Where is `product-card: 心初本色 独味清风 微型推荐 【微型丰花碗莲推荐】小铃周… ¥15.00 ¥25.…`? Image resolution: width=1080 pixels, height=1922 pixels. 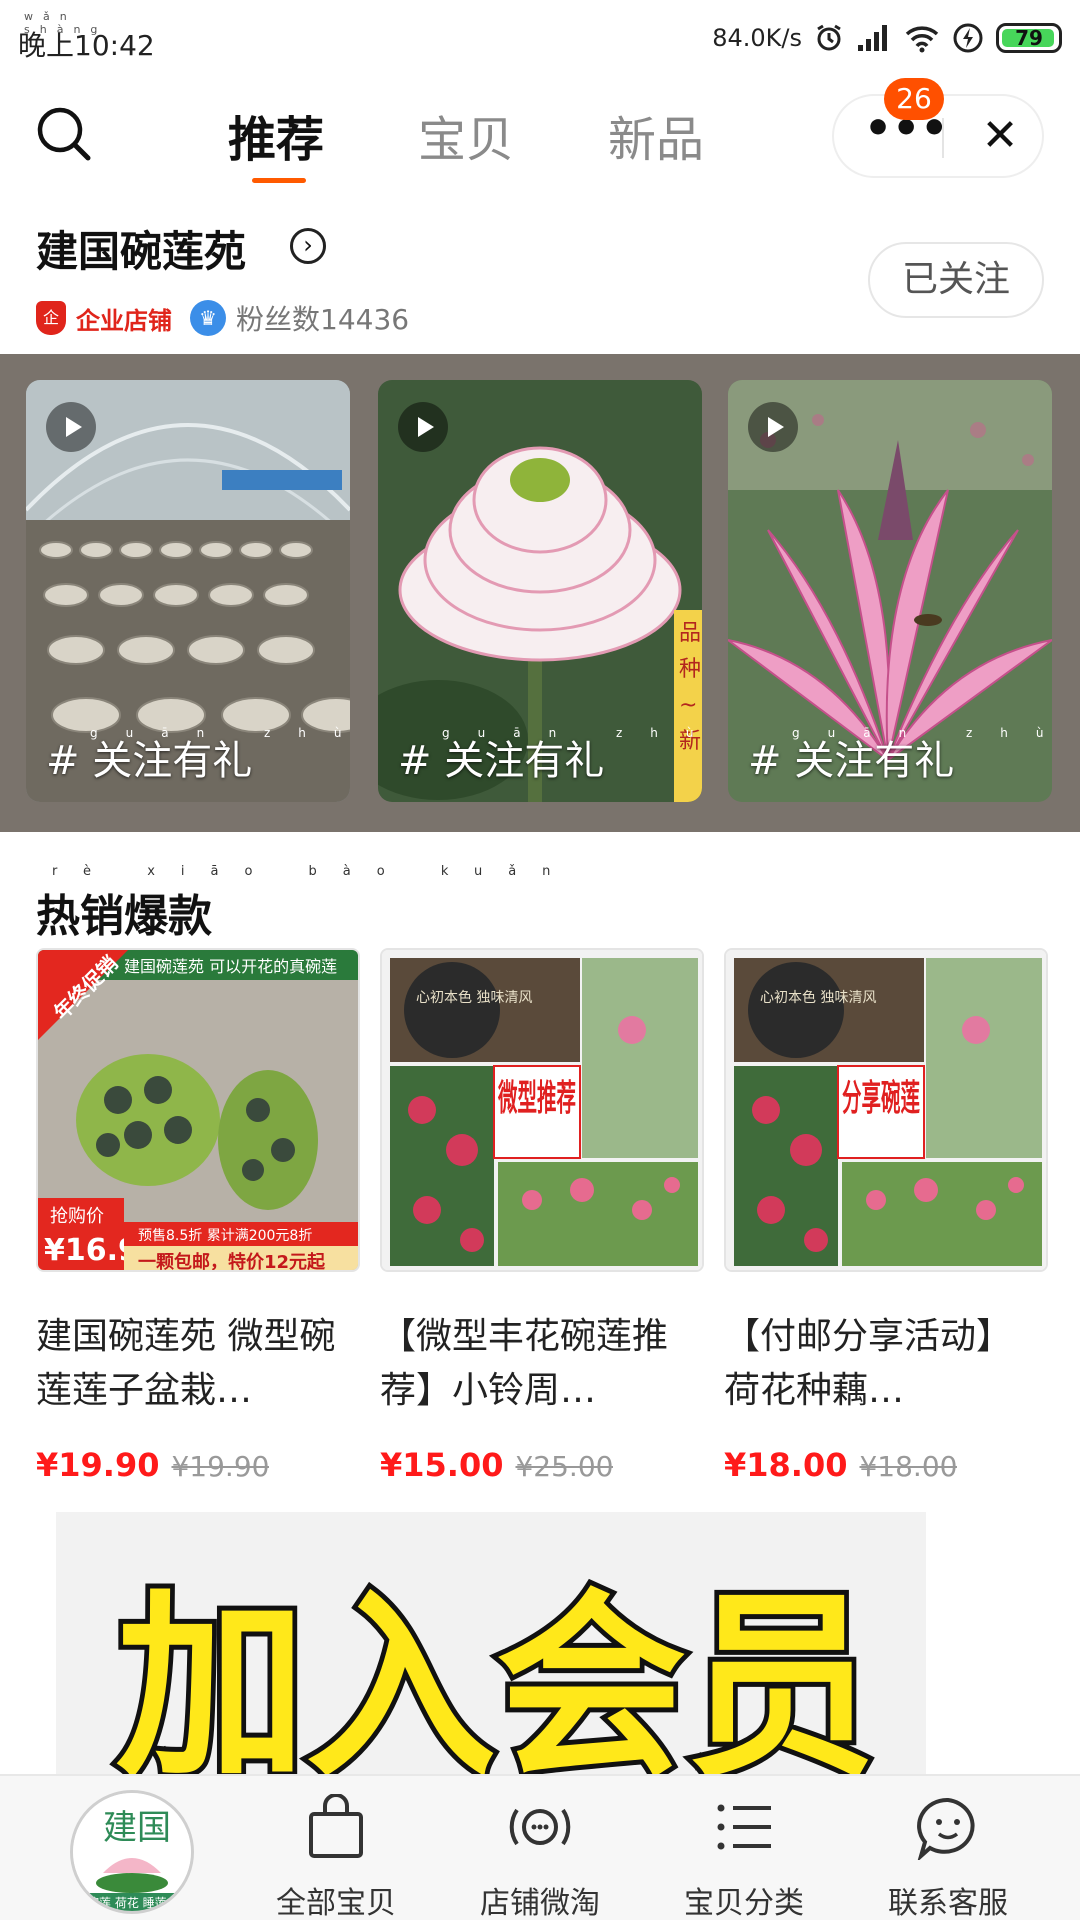 product-card: 心初本色 独味清风 微型推荐 【微型丰花碗莲推荐】小铃周… ¥15.00 ¥25.… is located at coordinates (543, 1216).